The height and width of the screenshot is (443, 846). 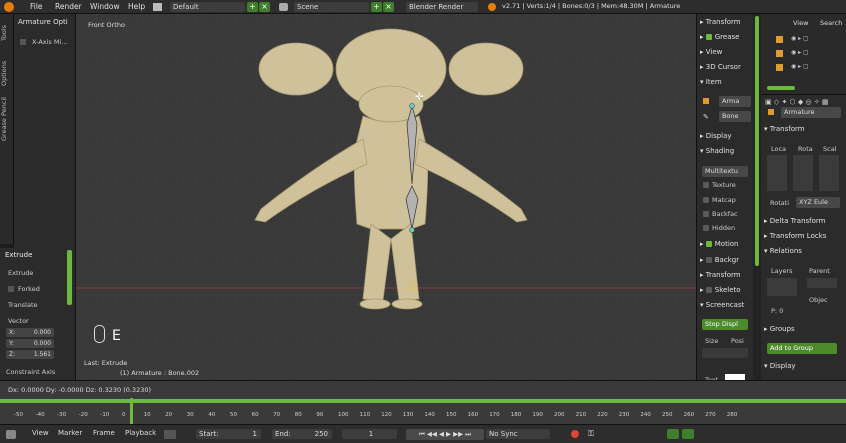 What do you see at coordinates (442, 7) in the screenshot?
I see `render-engine-select: Blender Render` at bounding box center [442, 7].